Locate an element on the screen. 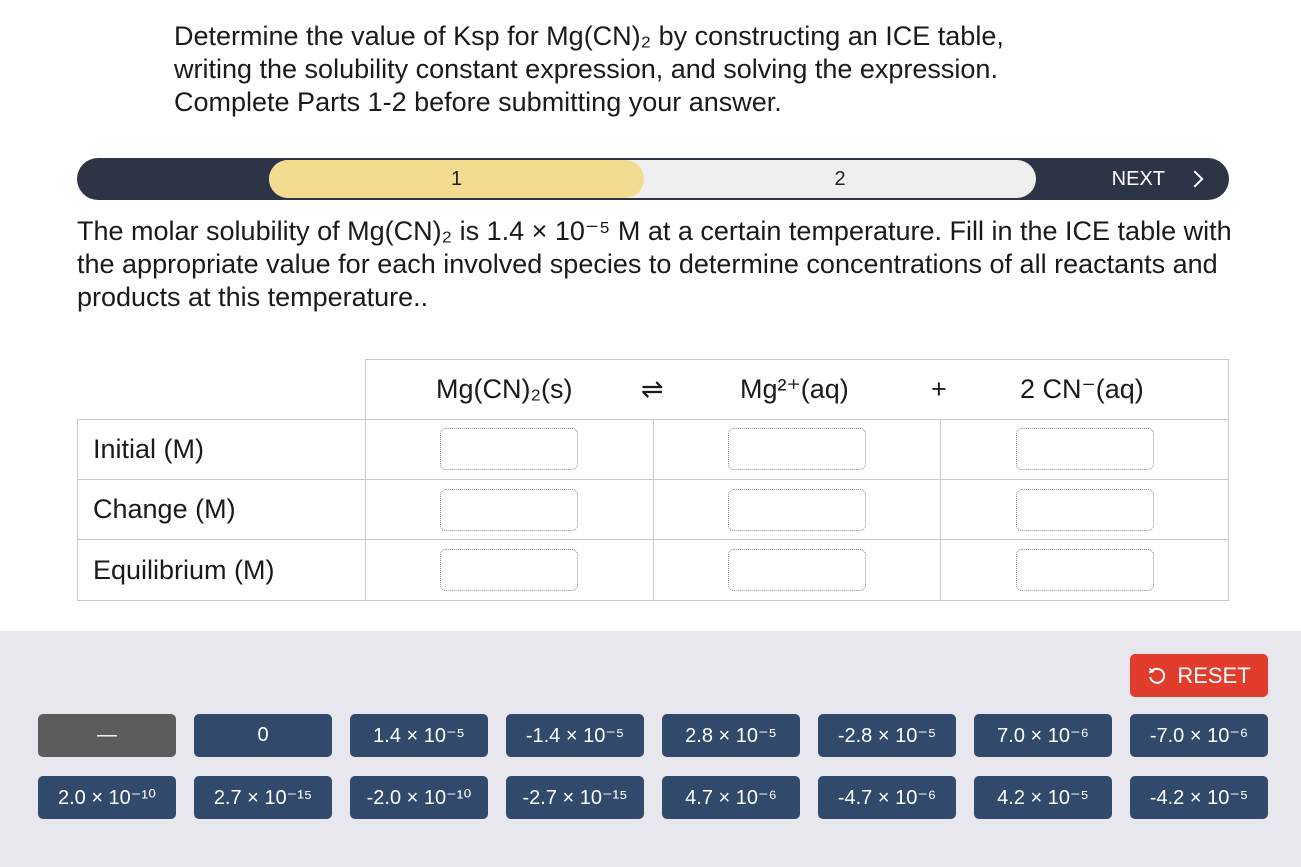 The width and height of the screenshot is (1301, 867). tile-neg-7.0e-6: -7.0 × 10⁻⁶ is located at coordinates (1199, 735).